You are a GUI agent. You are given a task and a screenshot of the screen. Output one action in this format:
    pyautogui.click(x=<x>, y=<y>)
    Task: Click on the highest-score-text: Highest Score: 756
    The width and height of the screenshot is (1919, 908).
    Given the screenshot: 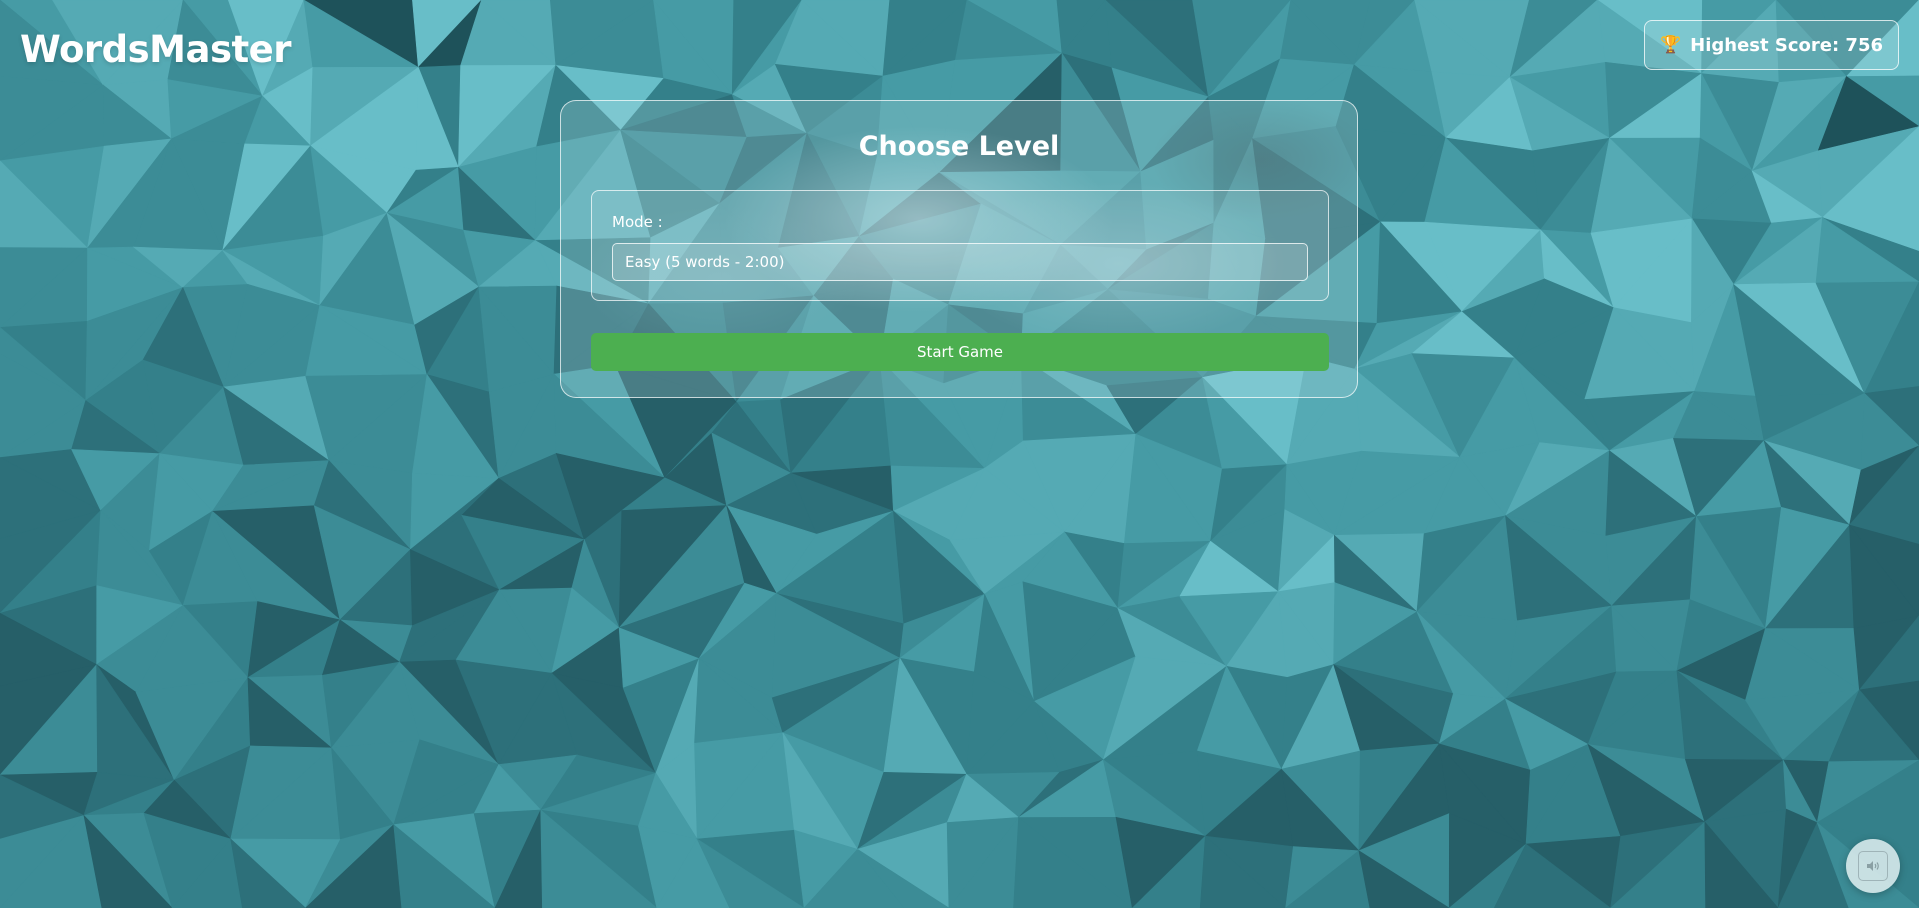 What is the action you would take?
    pyautogui.click(x=1786, y=45)
    